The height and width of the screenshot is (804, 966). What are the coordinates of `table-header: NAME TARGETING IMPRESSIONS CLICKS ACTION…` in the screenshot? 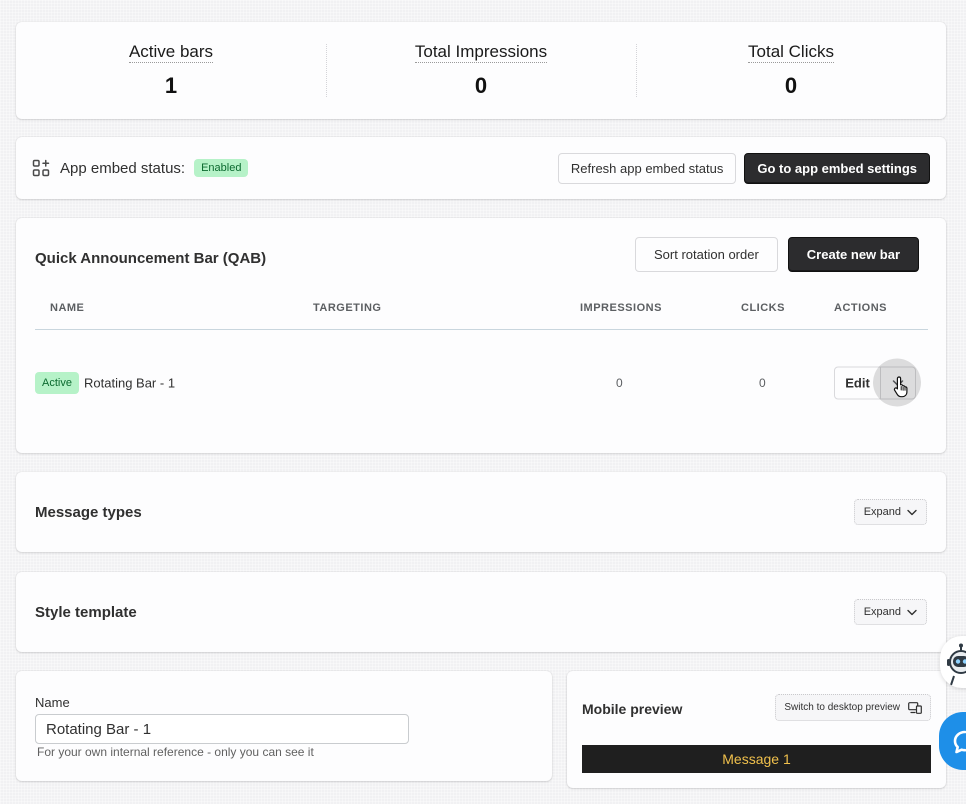 It's located at (481, 314).